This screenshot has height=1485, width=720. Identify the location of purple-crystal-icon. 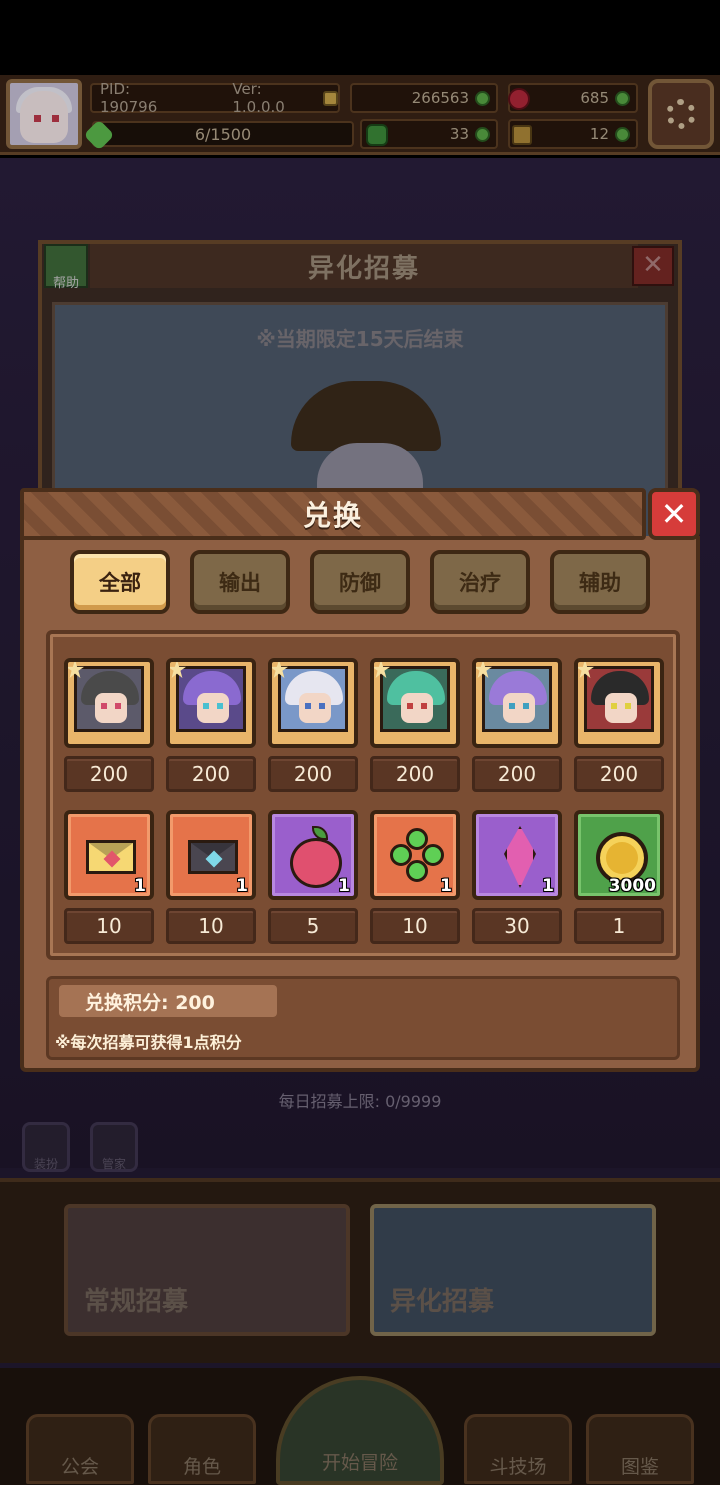
(520, 857).